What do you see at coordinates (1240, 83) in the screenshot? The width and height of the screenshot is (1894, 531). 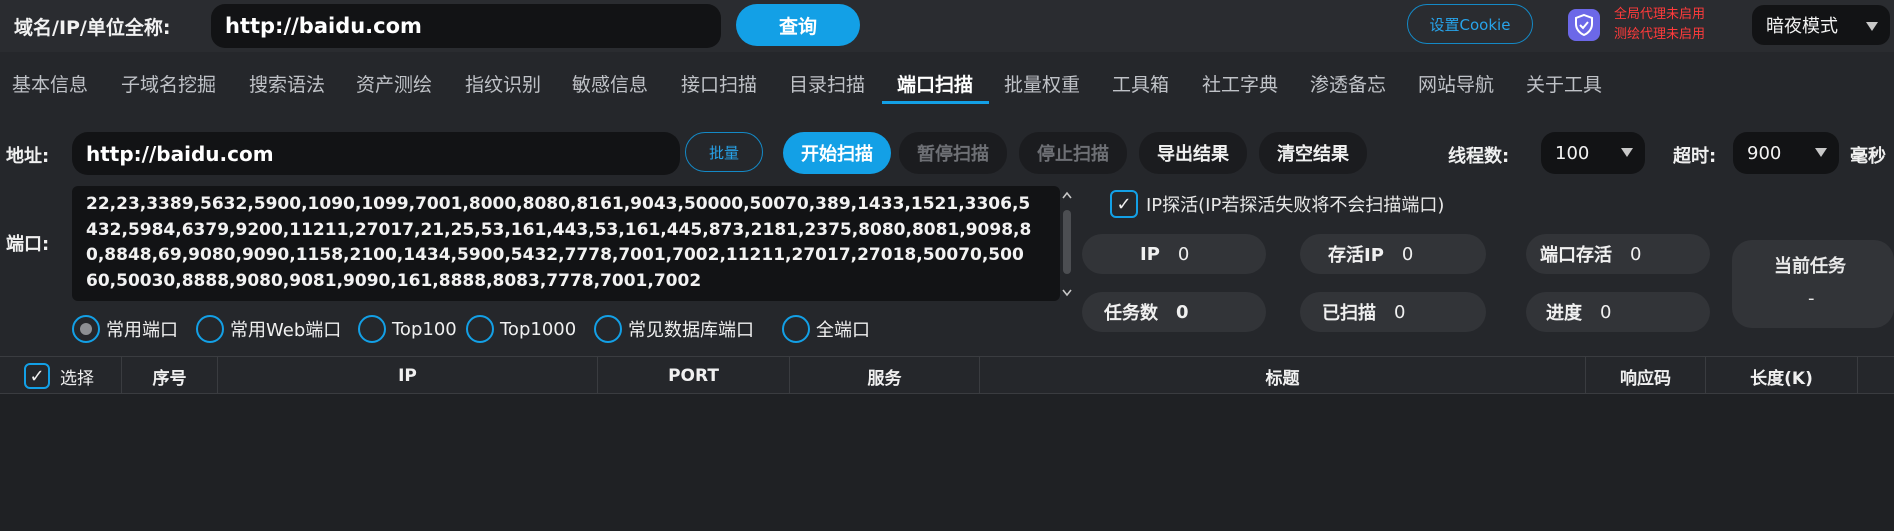 I see `tab-social-dict: 社工字典` at bounding box center [1240, 83].